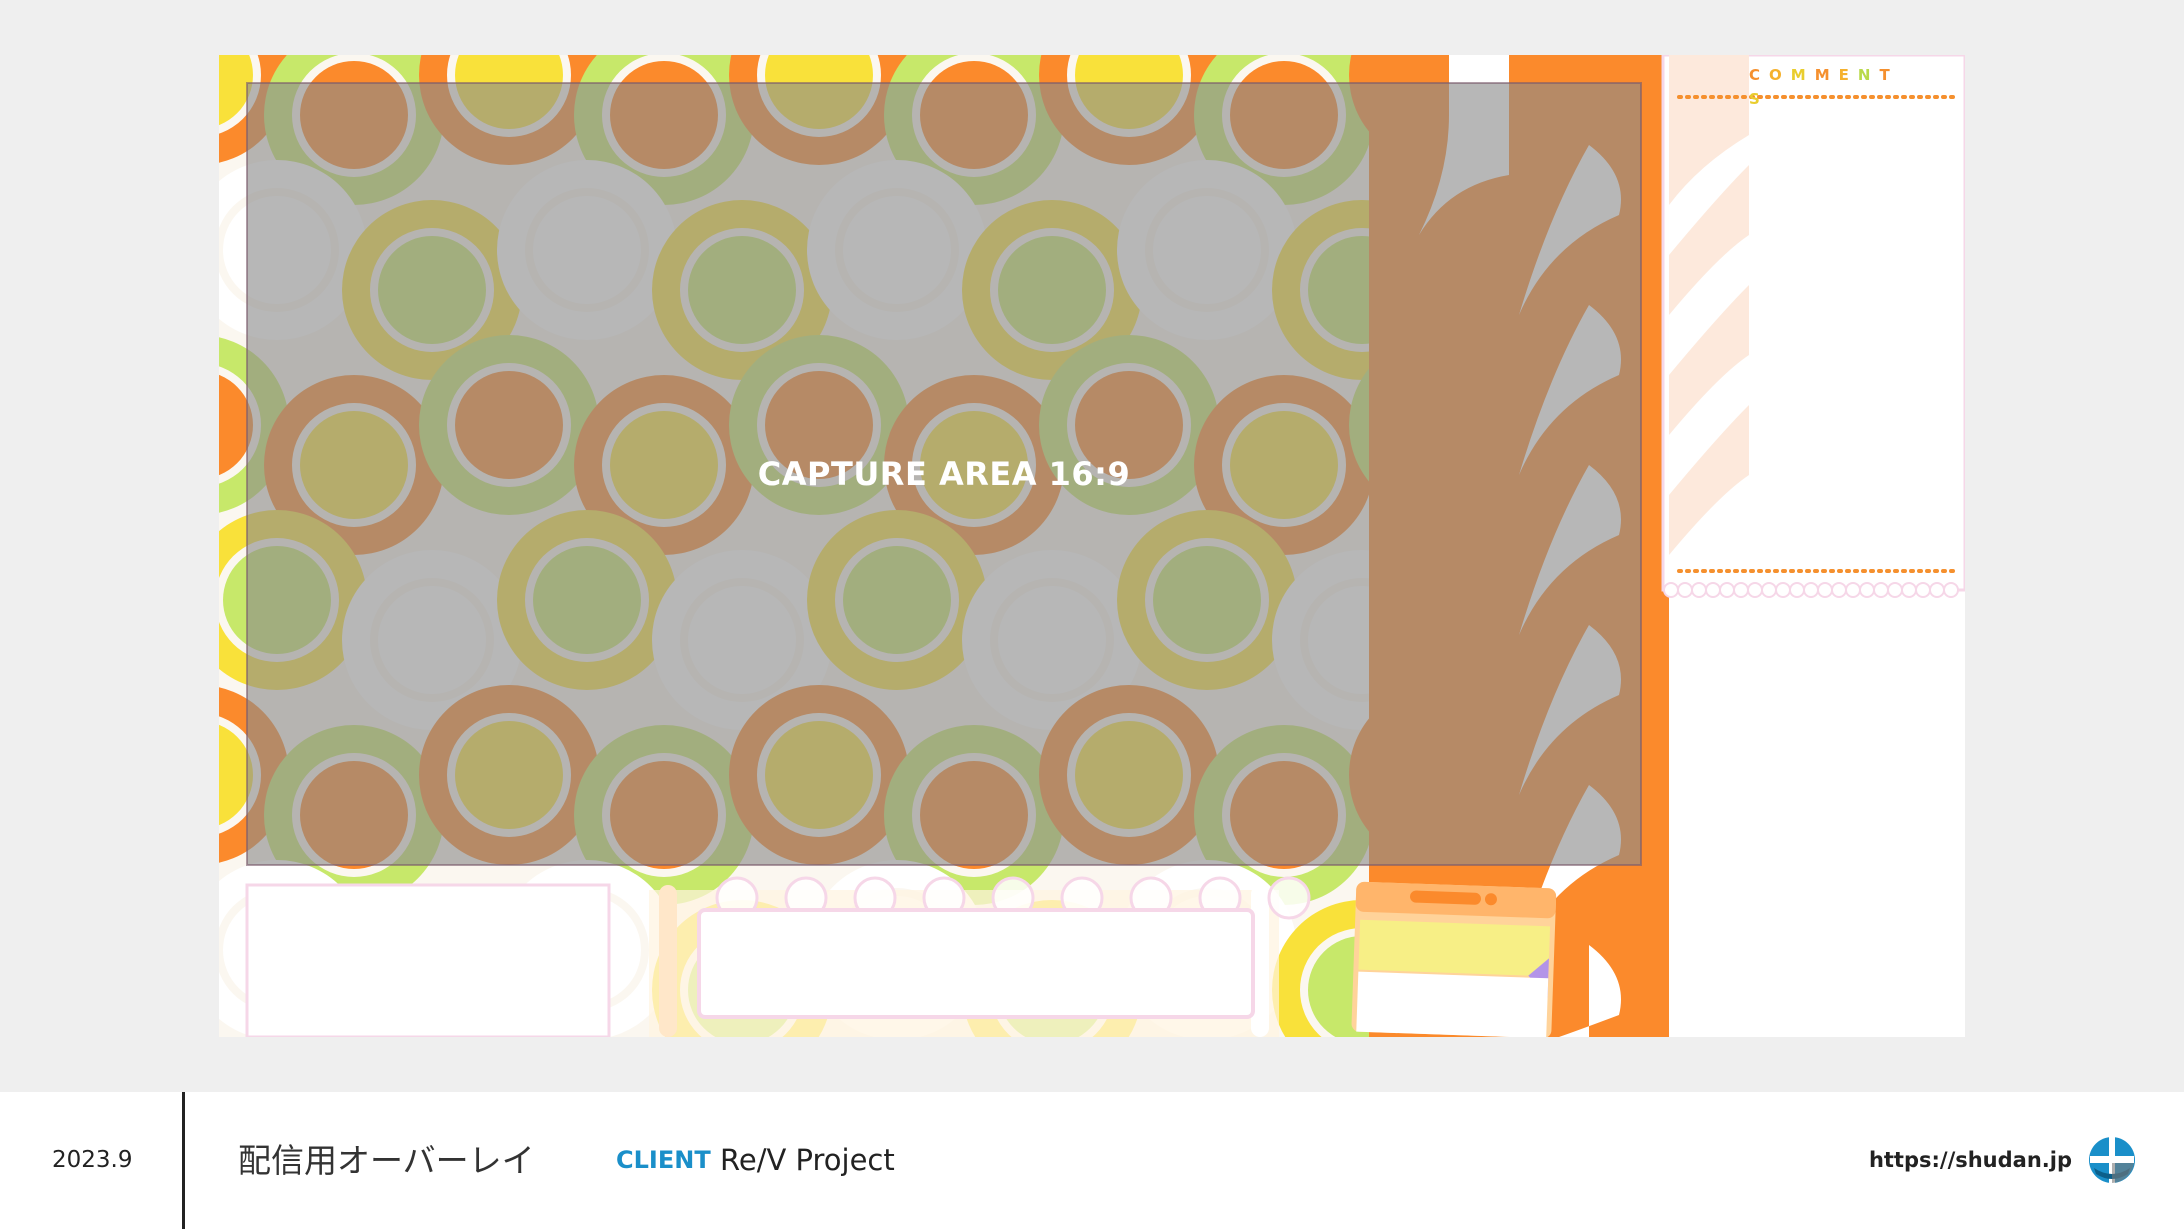 This screenshot has width=2184, height=1229. Describe the element at coordinates (1829, 85) in the screenshot. I see `comments-title: COMMENTS` at that location.